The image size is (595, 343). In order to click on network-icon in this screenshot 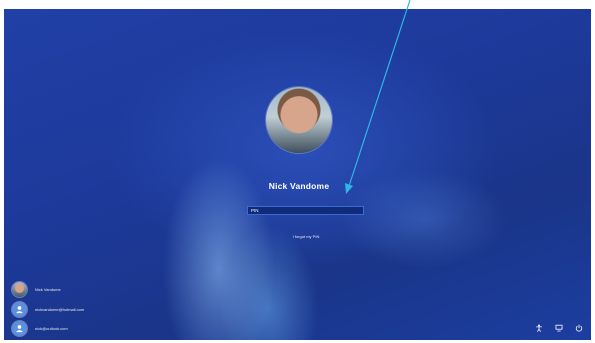, I will do `click(559, 325)`.